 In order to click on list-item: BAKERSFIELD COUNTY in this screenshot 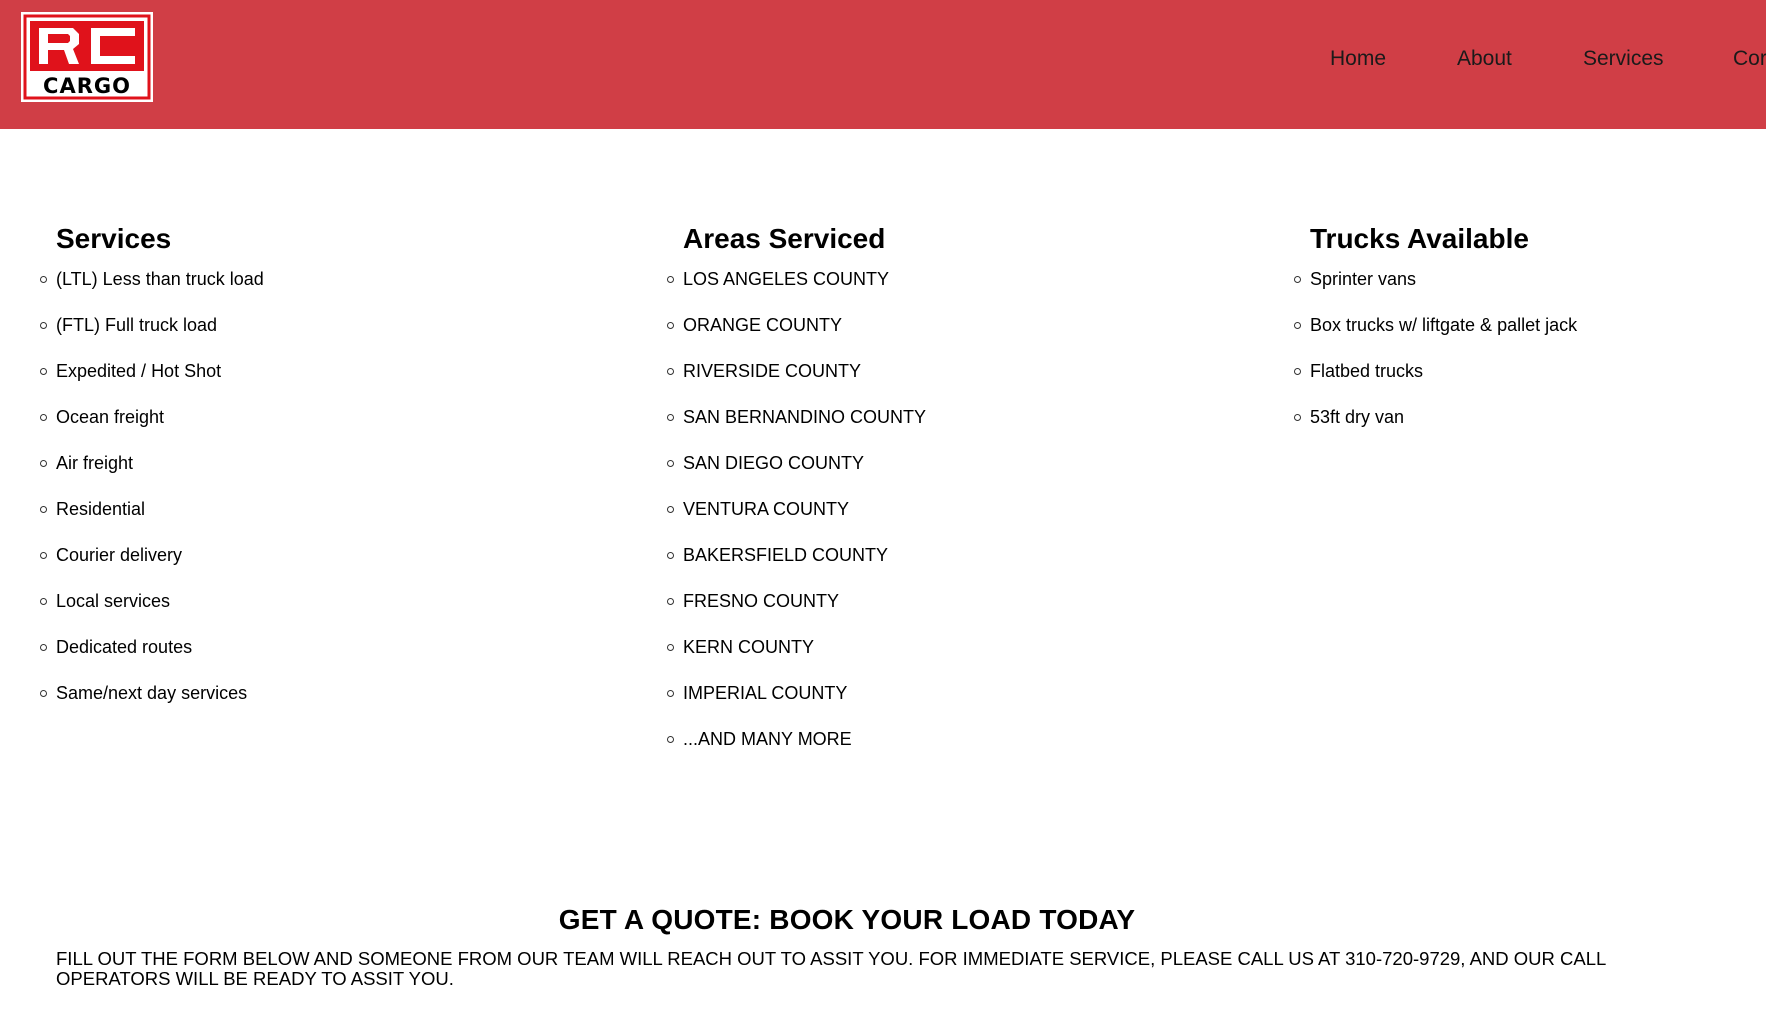, I will do `click(796, 555)`.